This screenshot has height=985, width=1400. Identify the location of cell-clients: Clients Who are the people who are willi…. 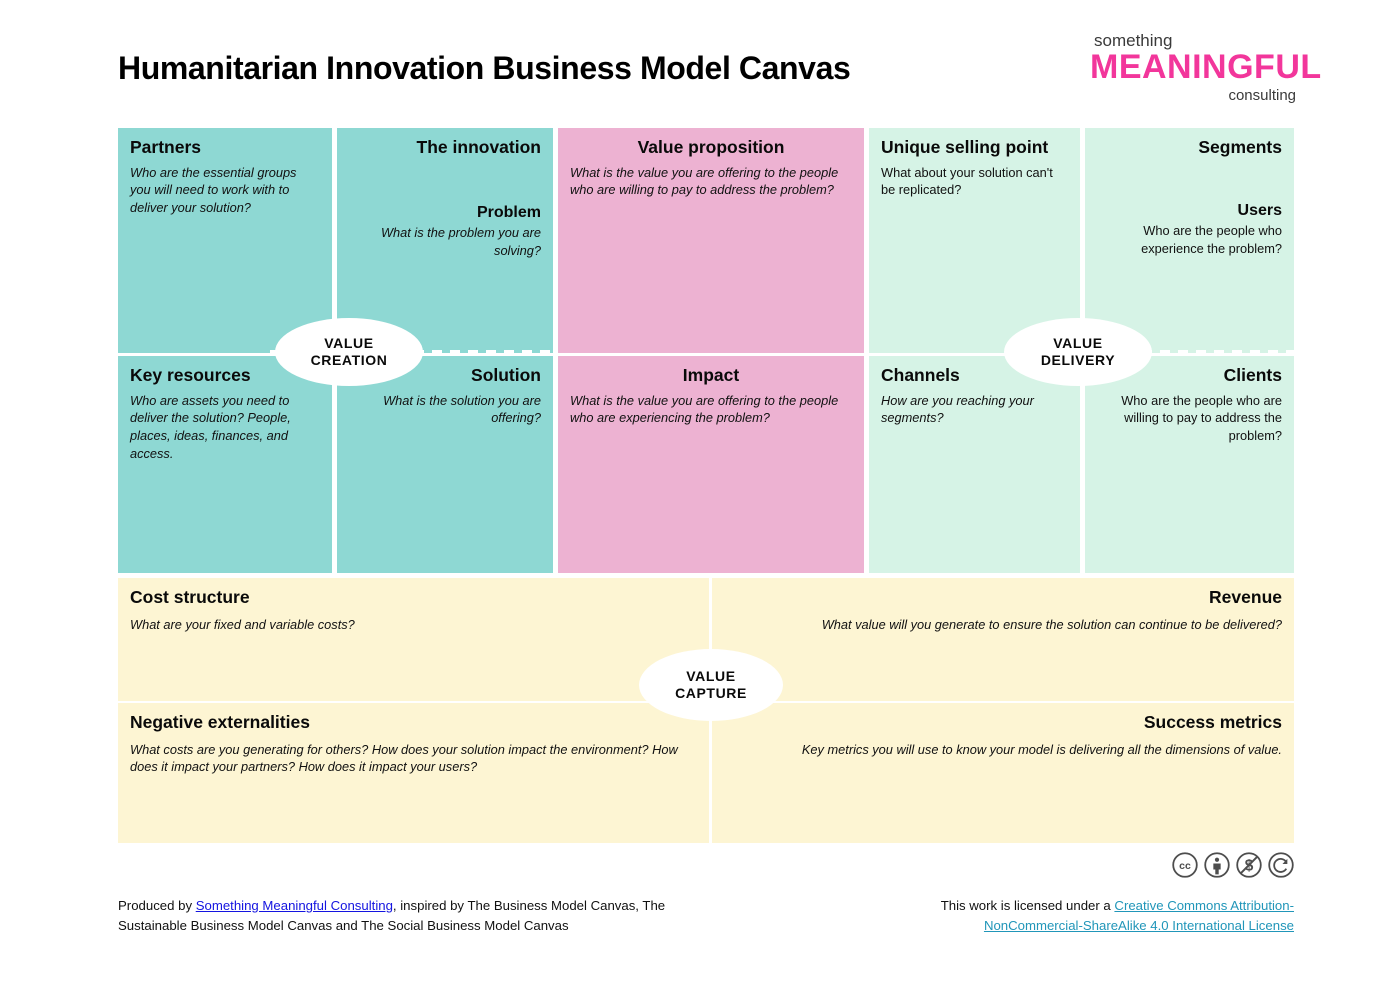
(1189, 464).